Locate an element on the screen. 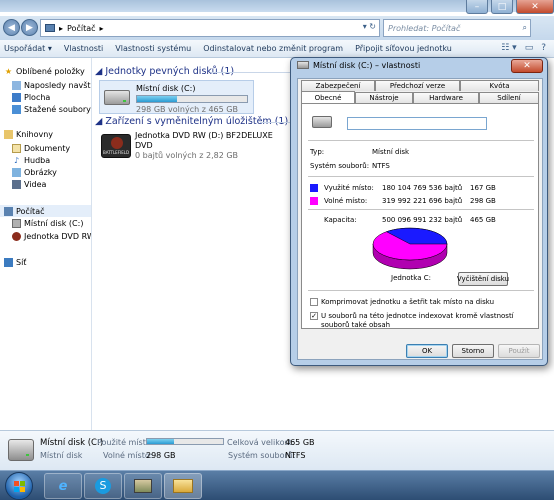  nav-item-drive-d: Jednotka DVD RW (D is located at coordinates (51, 236).